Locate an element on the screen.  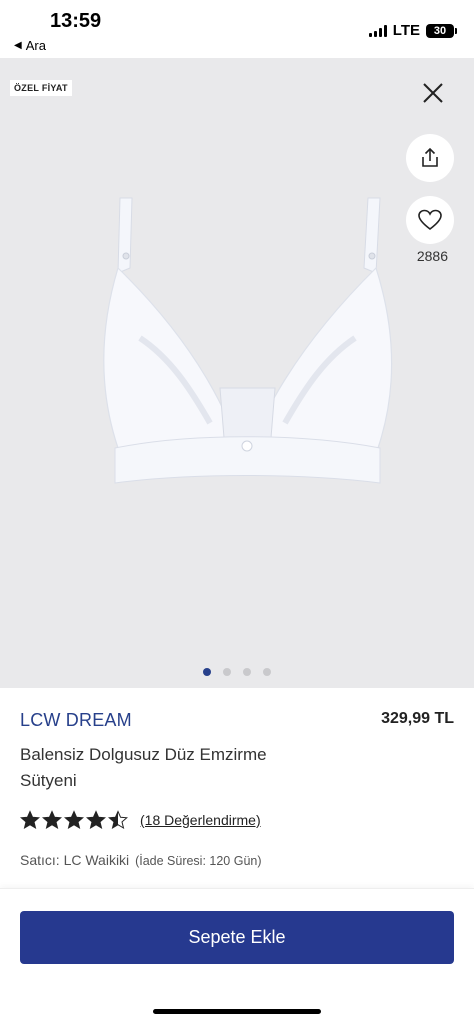
network-type: LTE is located at coordinates (406, 30).